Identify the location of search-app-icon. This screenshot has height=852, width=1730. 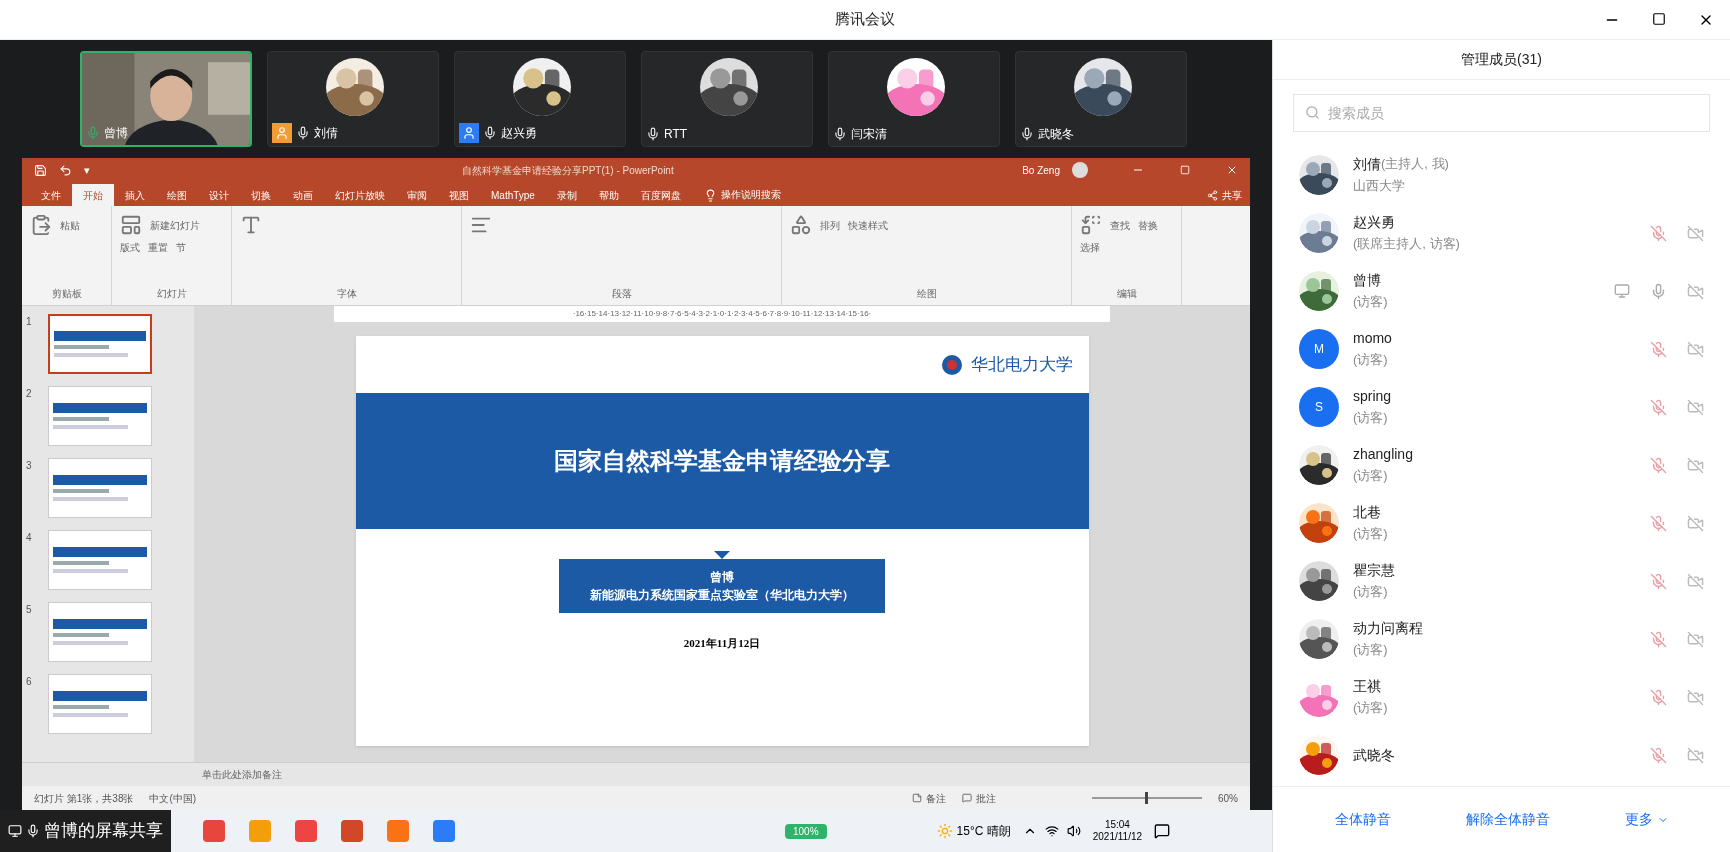
(260, 831).